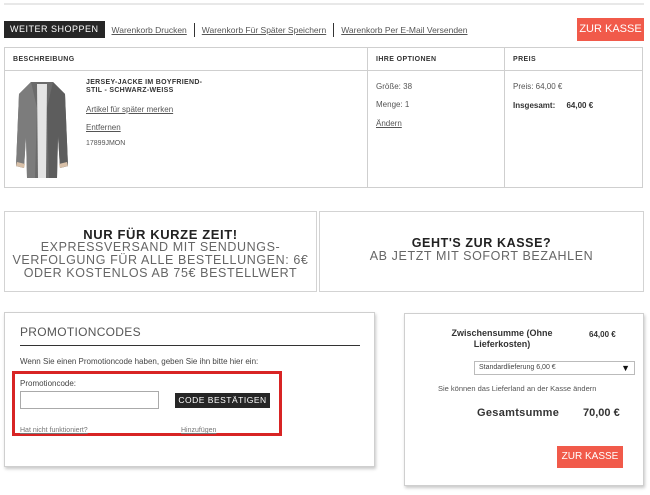 Image resolution: width=650 pixels, height=495 pixels. Describe the element at coordinates (198, 430) in the screenshot. I see `add-code-link: Hinzufügen` at that location.